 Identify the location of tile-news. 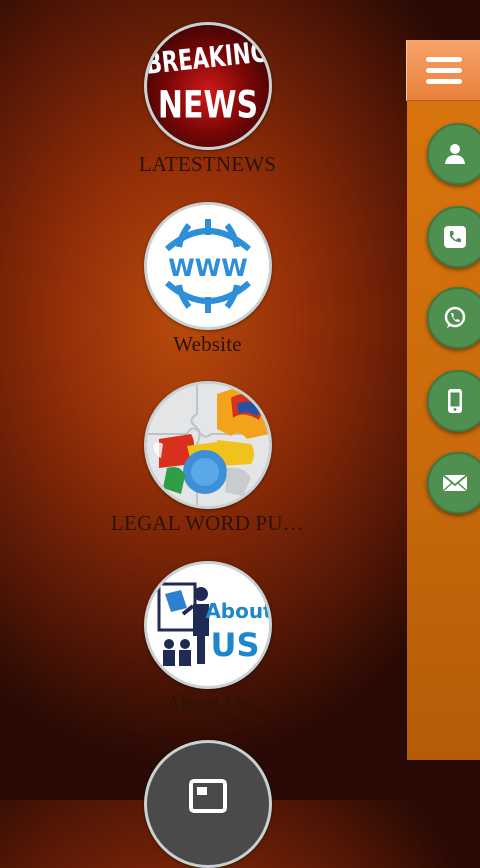
(207, 804).